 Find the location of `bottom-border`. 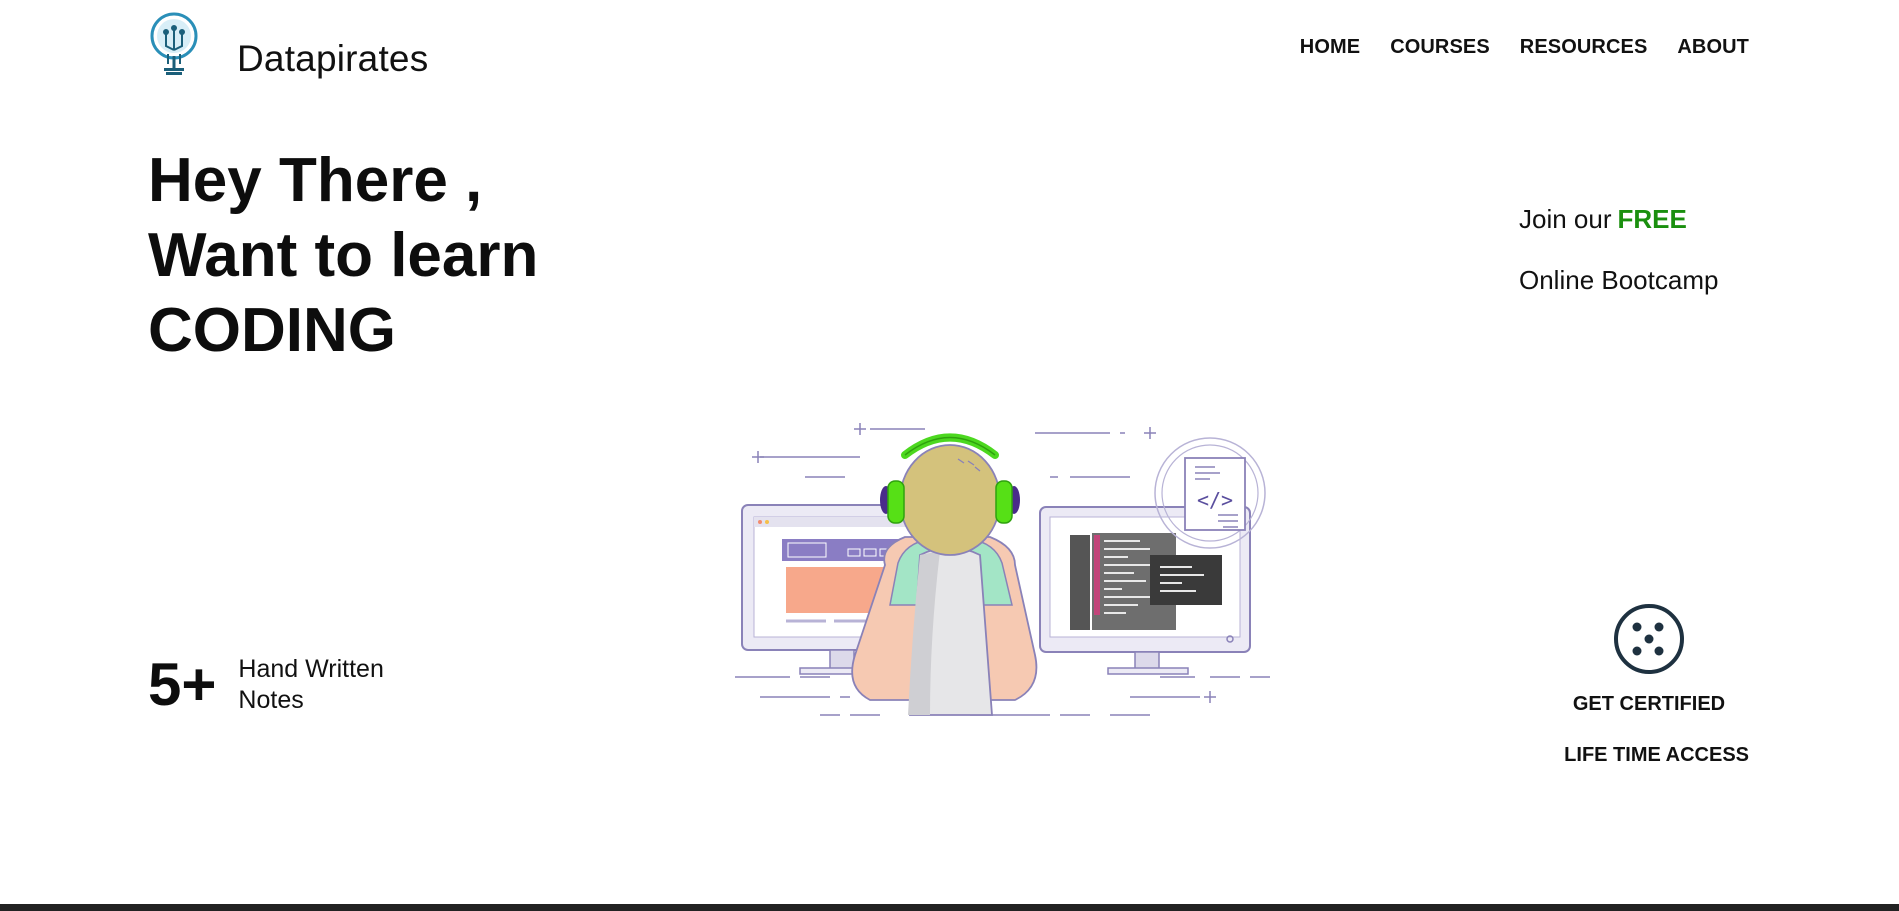

bottom-border is located at coordinates (949, 907).